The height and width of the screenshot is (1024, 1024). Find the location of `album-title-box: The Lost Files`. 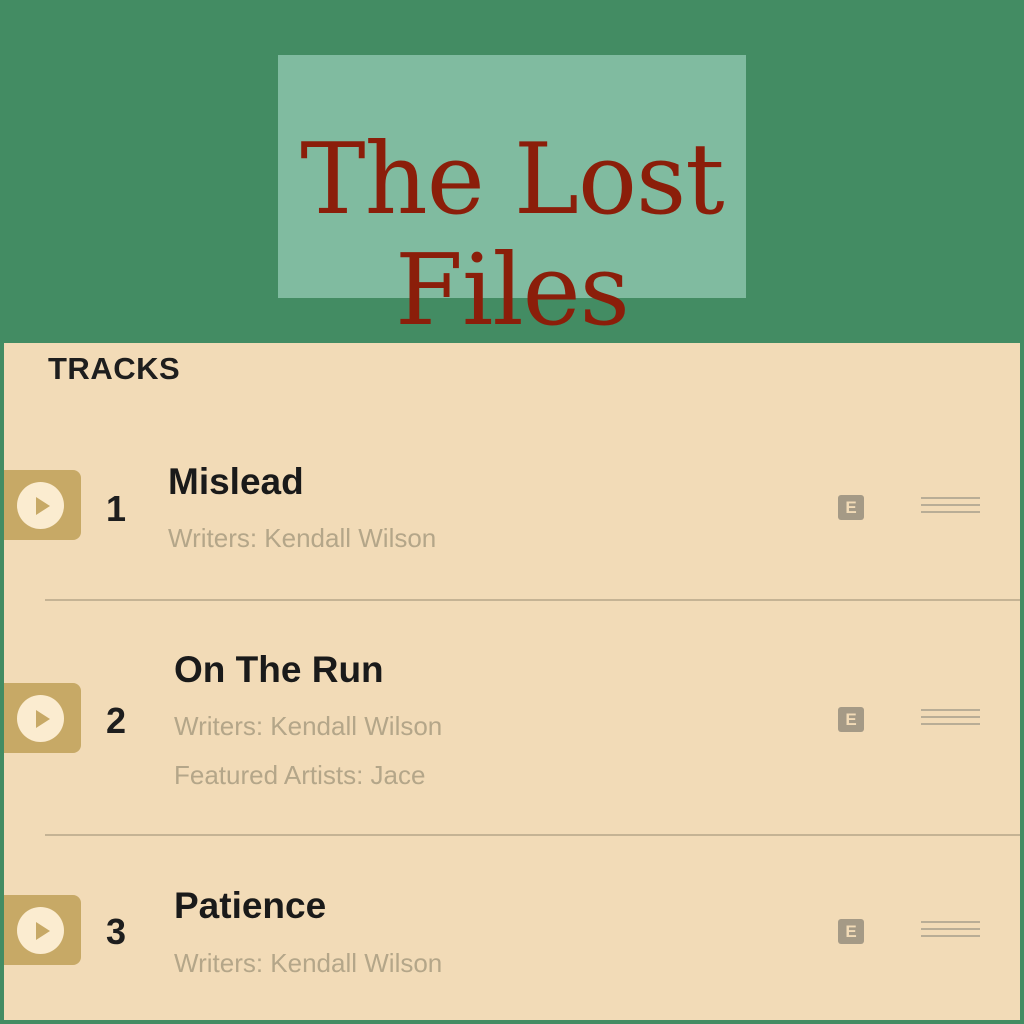

album-title-box: The Lost Files is located at coordinates (512, 197).